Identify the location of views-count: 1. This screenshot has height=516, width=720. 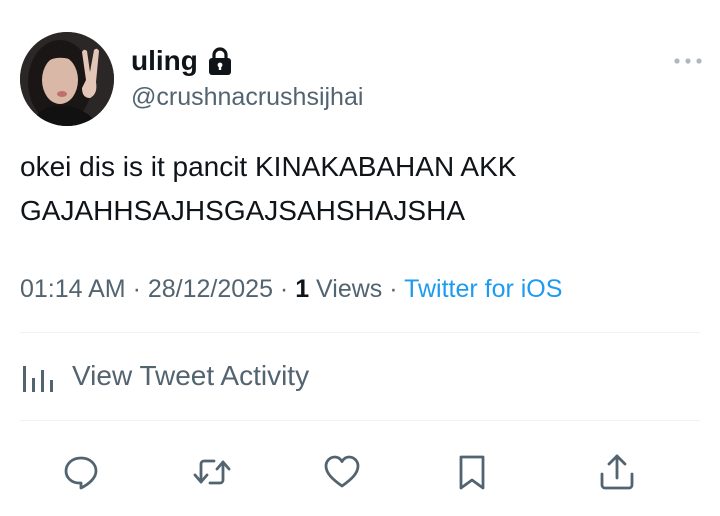
(302, 289).